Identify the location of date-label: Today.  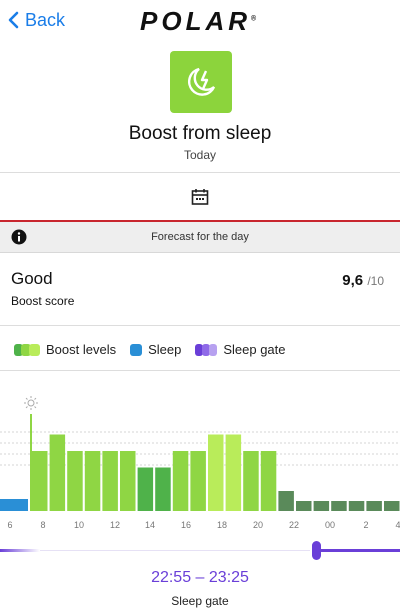
(200, 155).